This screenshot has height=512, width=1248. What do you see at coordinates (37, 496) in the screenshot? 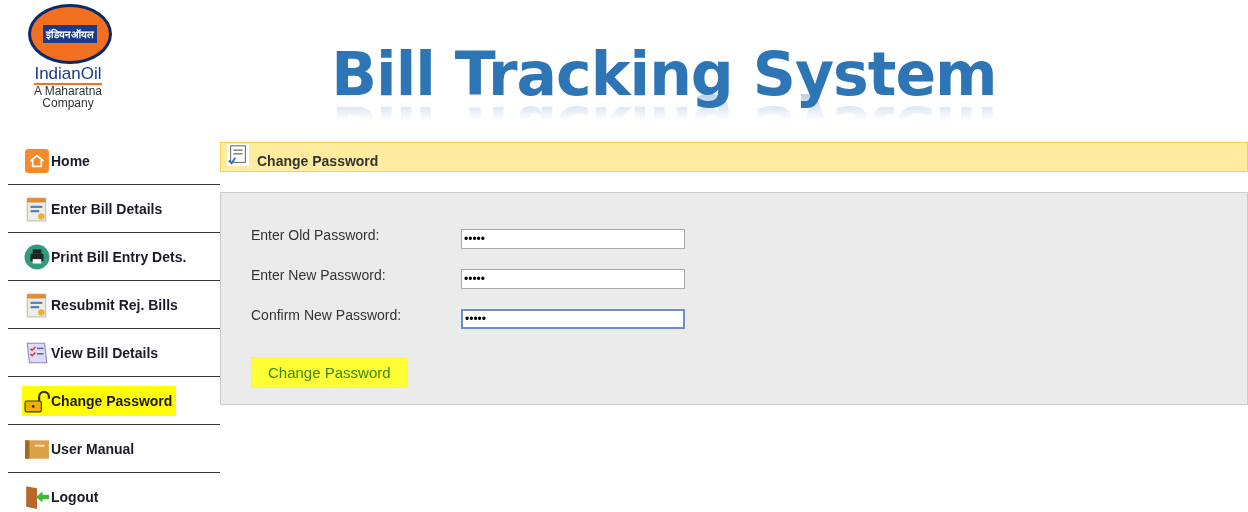
I see `exit-door-icon` at bounding box center [37, 496].